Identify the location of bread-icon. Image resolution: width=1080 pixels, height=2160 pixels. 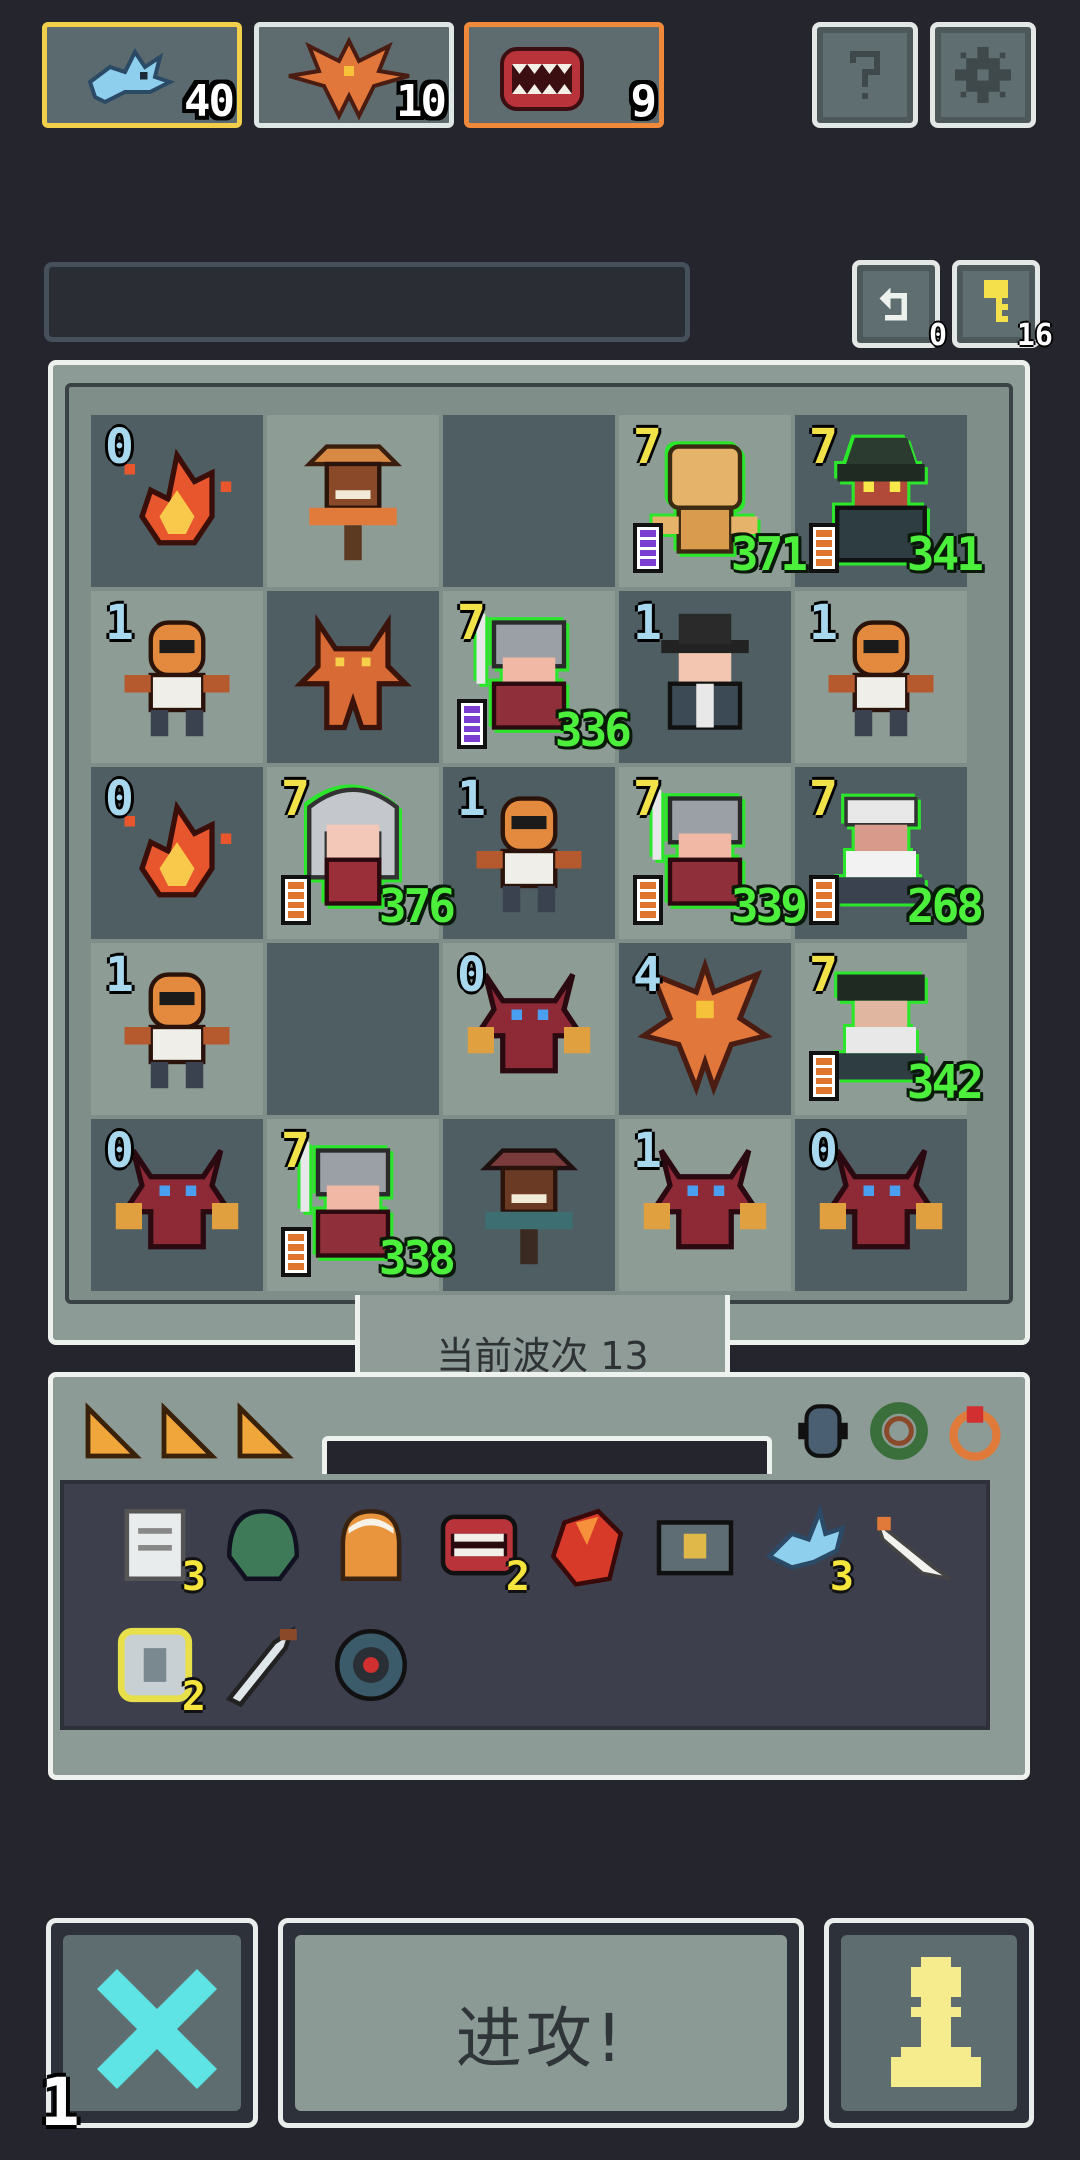
(371, 1545).